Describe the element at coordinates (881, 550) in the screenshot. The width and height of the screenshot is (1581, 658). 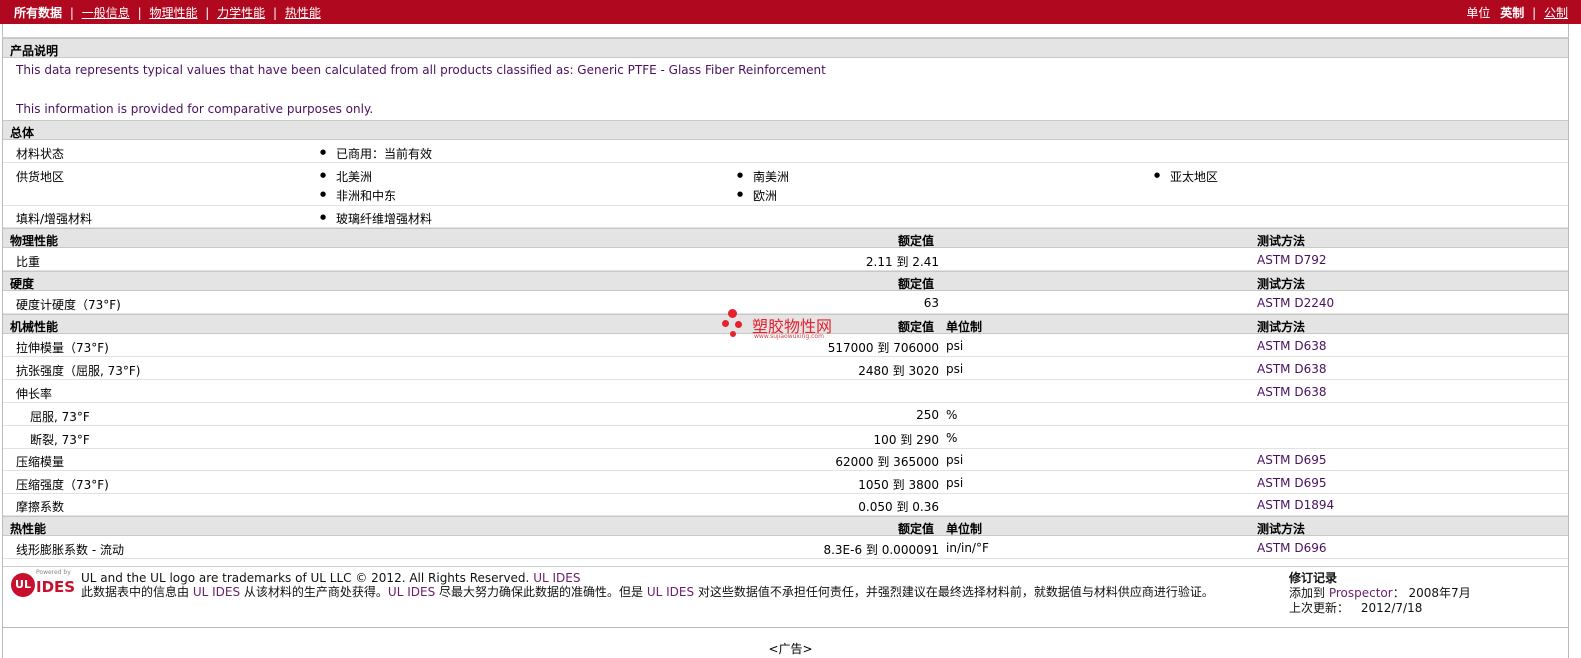
I see `property-value: 8.3E-6 到 0.000091` at that location.